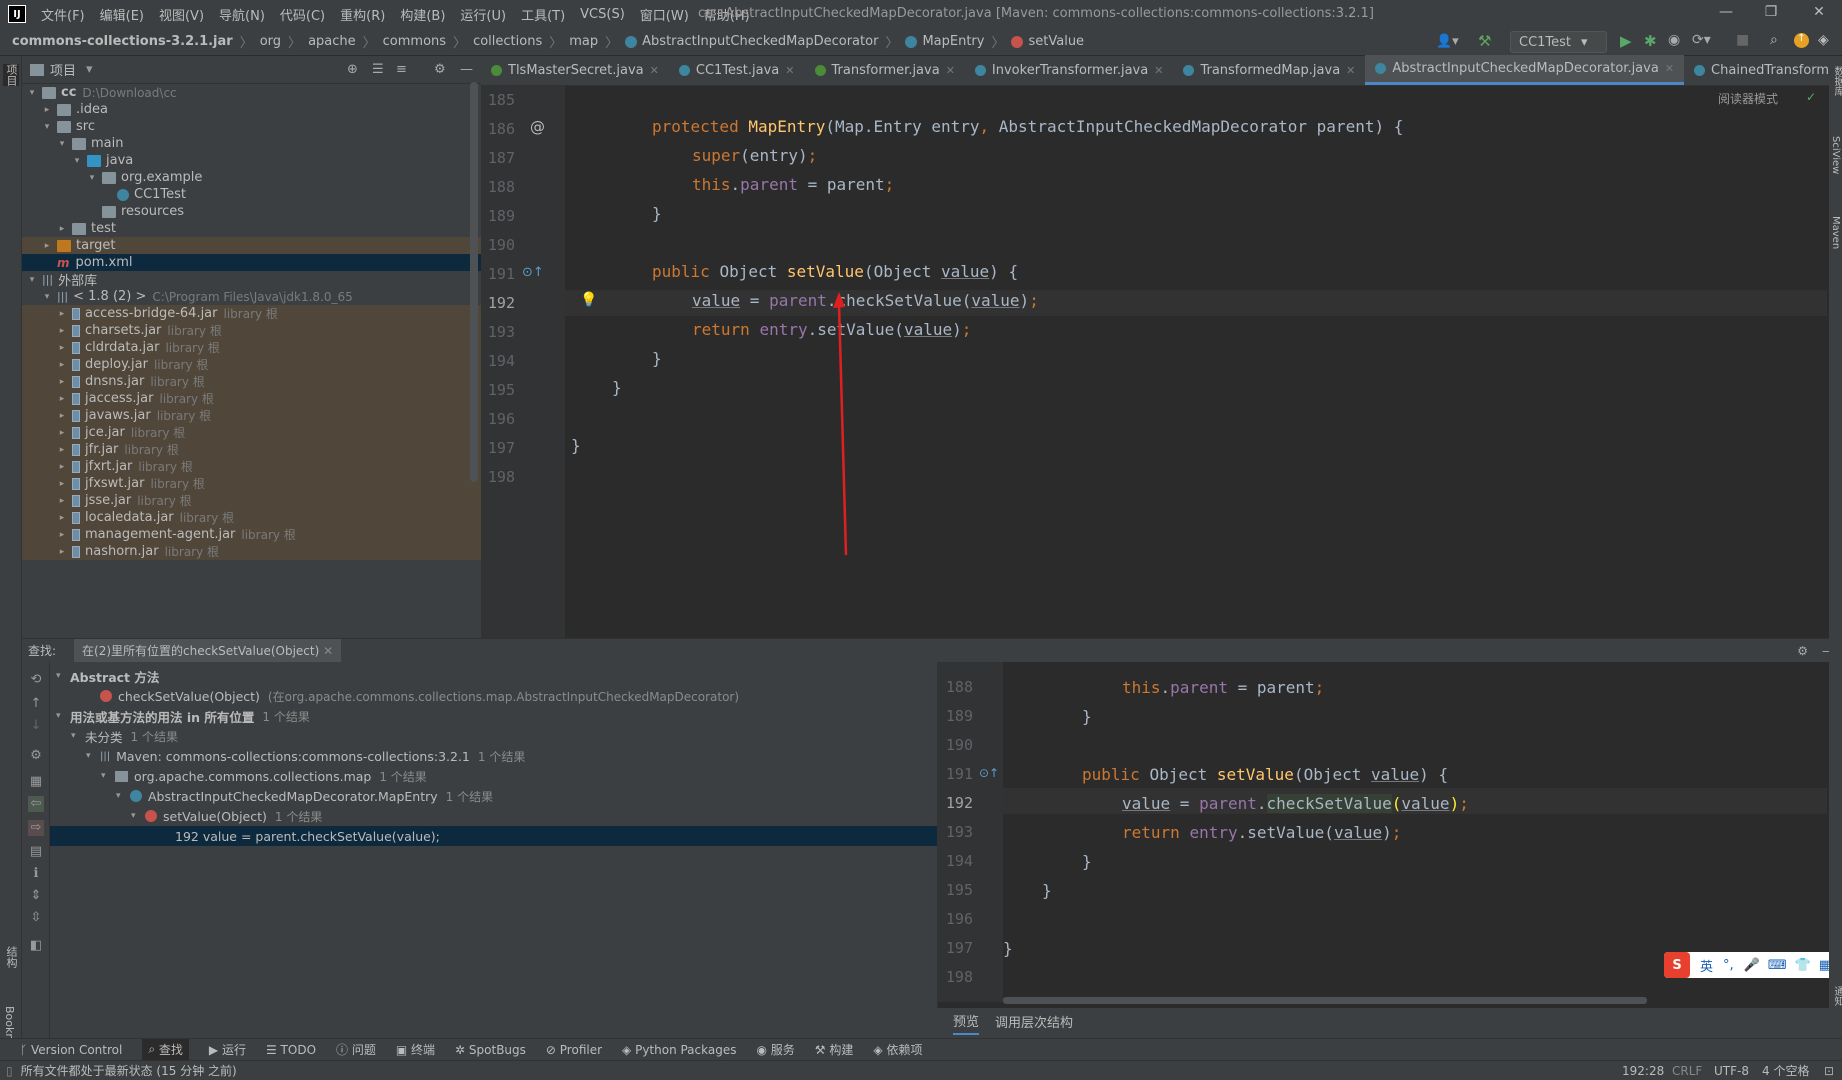 The width and height of the screenshot is (1842, 1080). What do you see at coordinates (11, 75) in the screenshot?
I see `project-tool-tab: 项目` at bounding box center [11, 75].